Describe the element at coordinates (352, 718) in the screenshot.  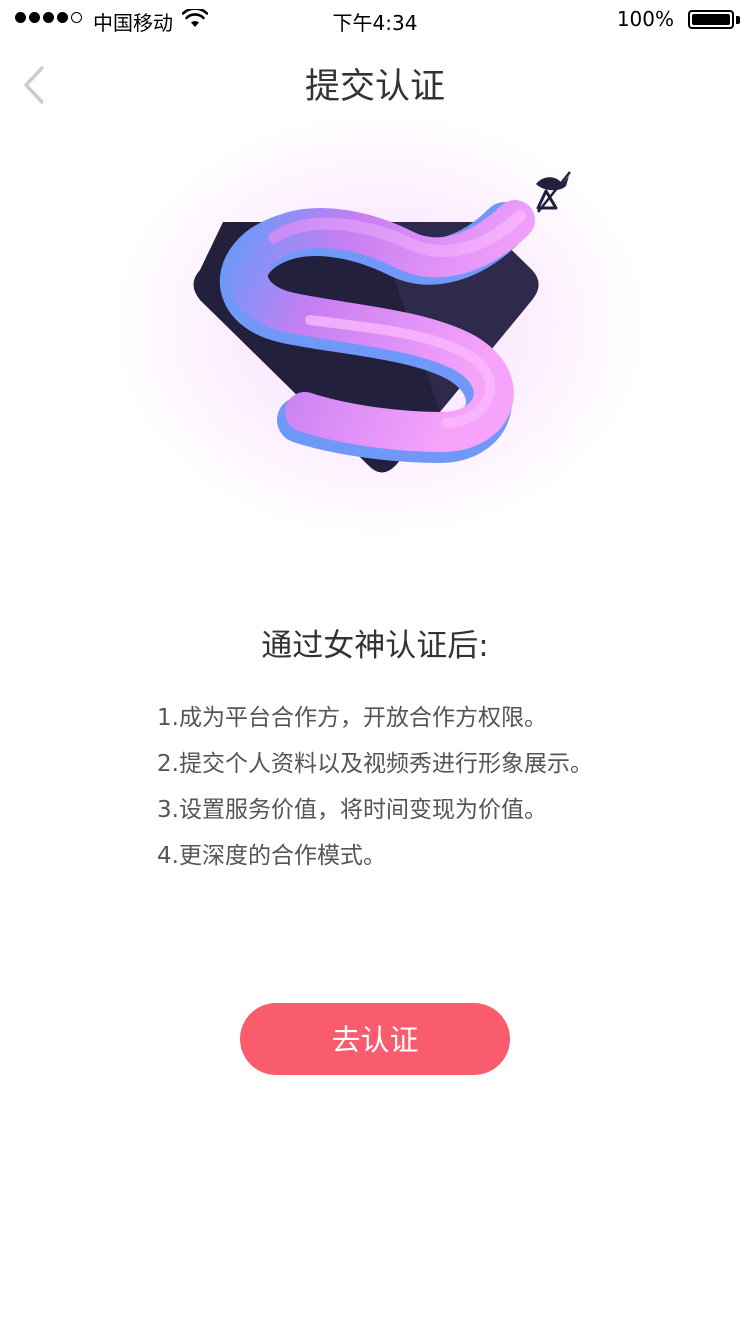
I see `benefit-item: 1.成为平台合作方，开放合作方权限。` at that location.